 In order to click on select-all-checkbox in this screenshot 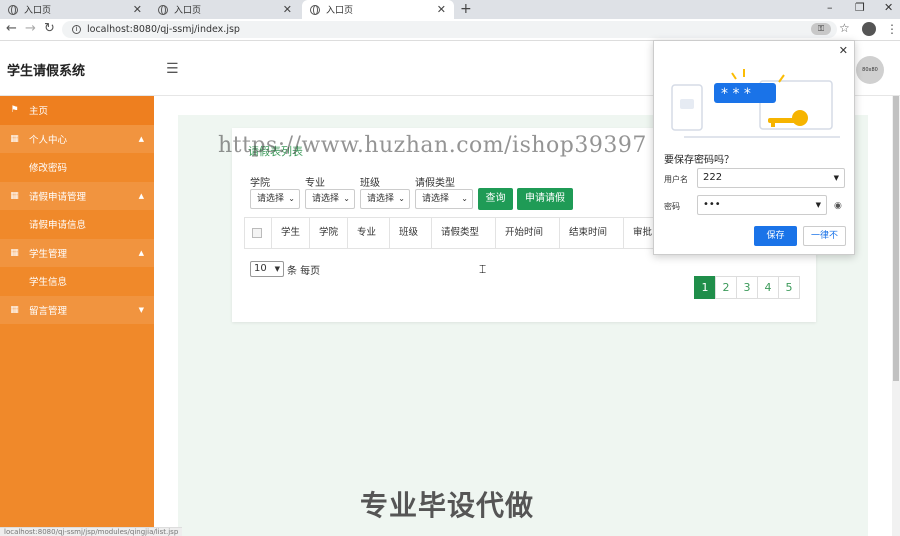, I will do `click(257, 232)`.